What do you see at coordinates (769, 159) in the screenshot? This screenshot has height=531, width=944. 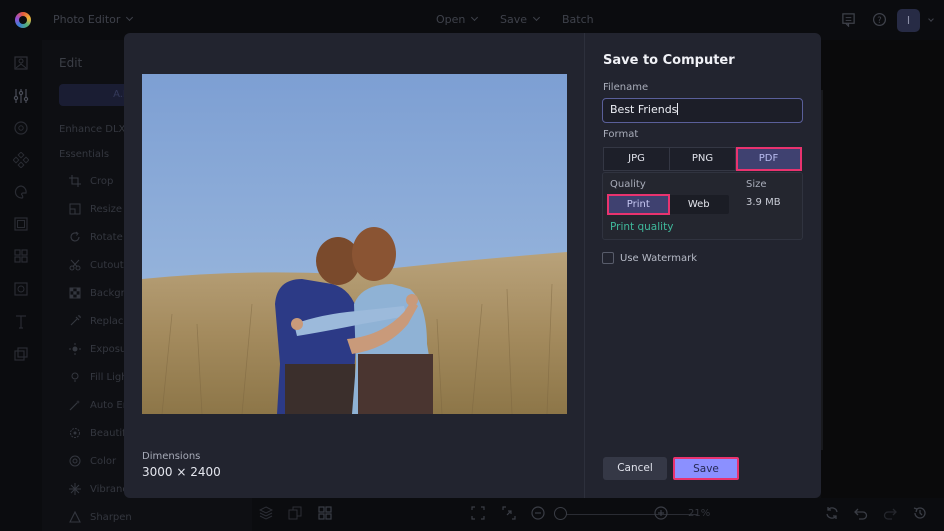 I see `format-pdf-button: PDF` at bounding box center [769, 159].